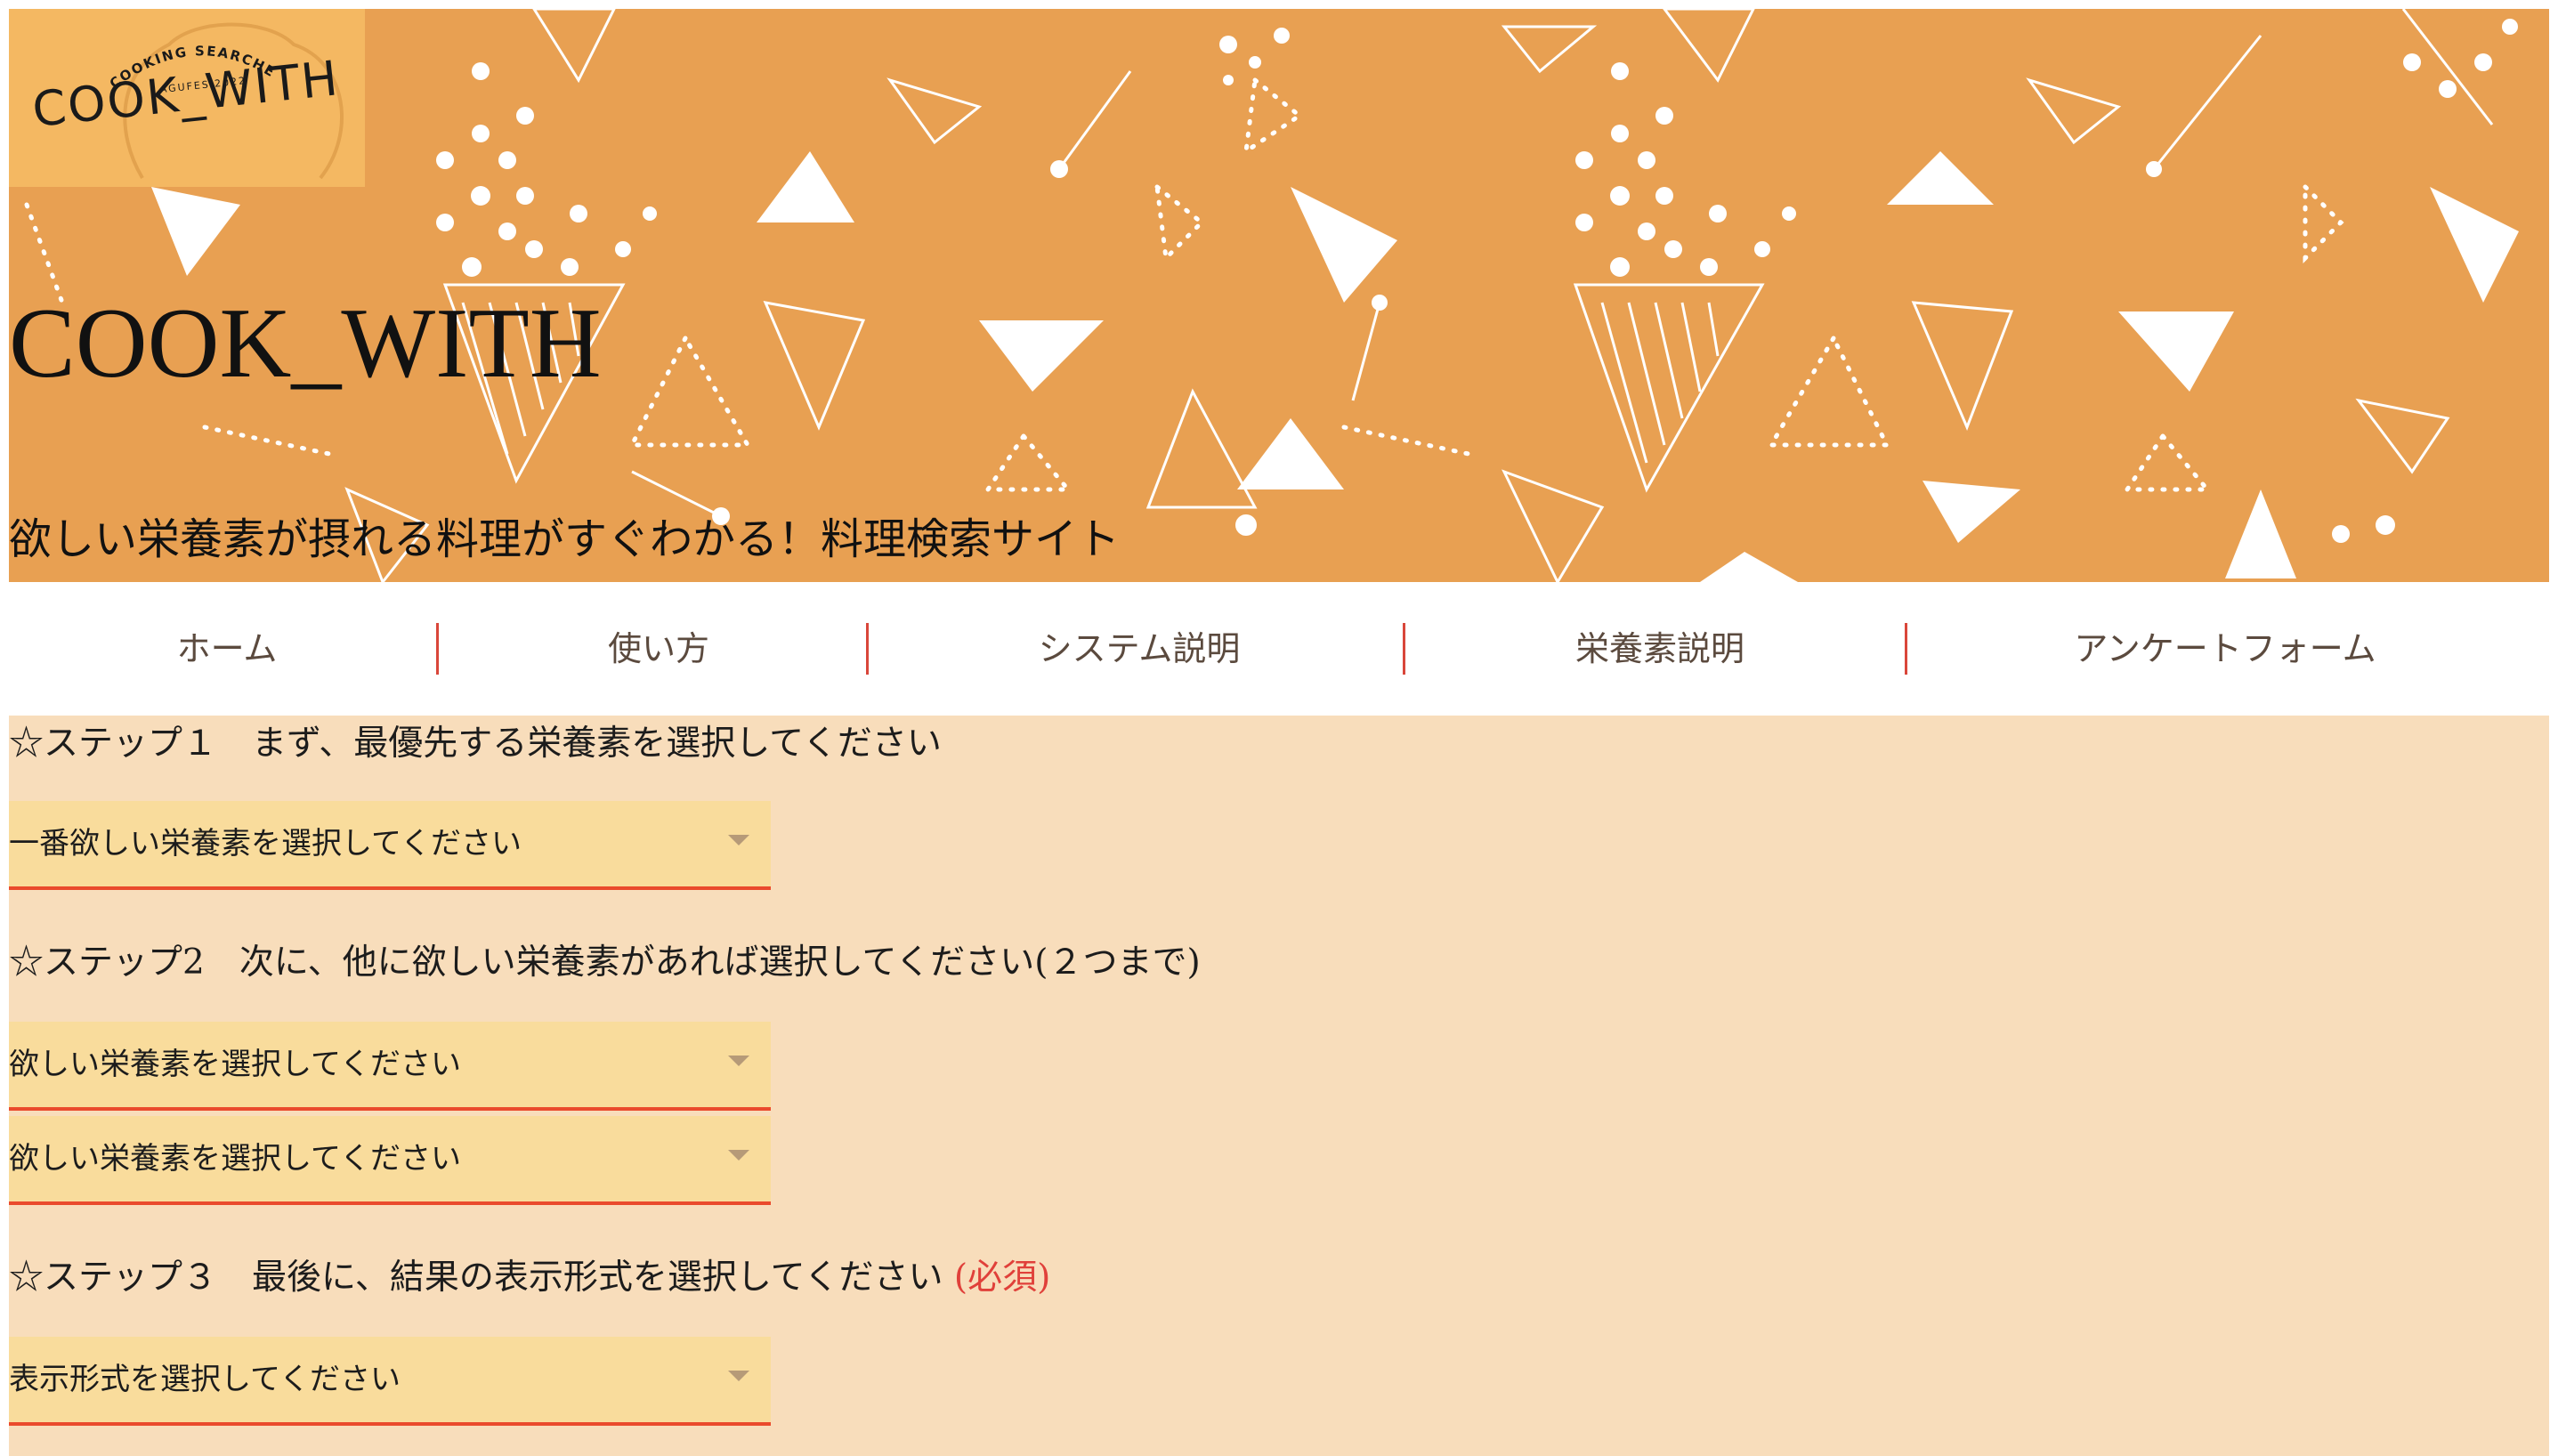  Describe the element at coordinates (1002, 1278) in the screenshot. I see `required-label: (必須)` at that location.